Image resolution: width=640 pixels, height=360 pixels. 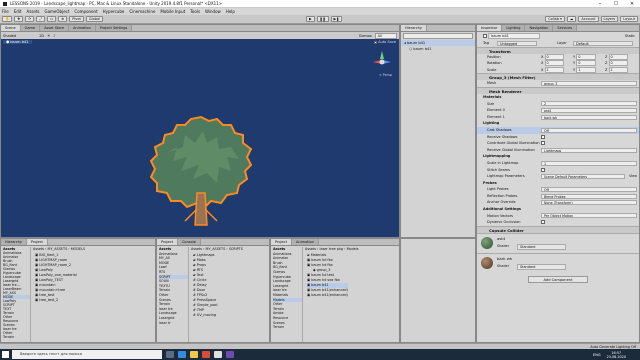 What do you see at coordinates (30, 19) in the screenshot?
I see `rotate-tool-button: ⟳` at bounding box center [30, 19].